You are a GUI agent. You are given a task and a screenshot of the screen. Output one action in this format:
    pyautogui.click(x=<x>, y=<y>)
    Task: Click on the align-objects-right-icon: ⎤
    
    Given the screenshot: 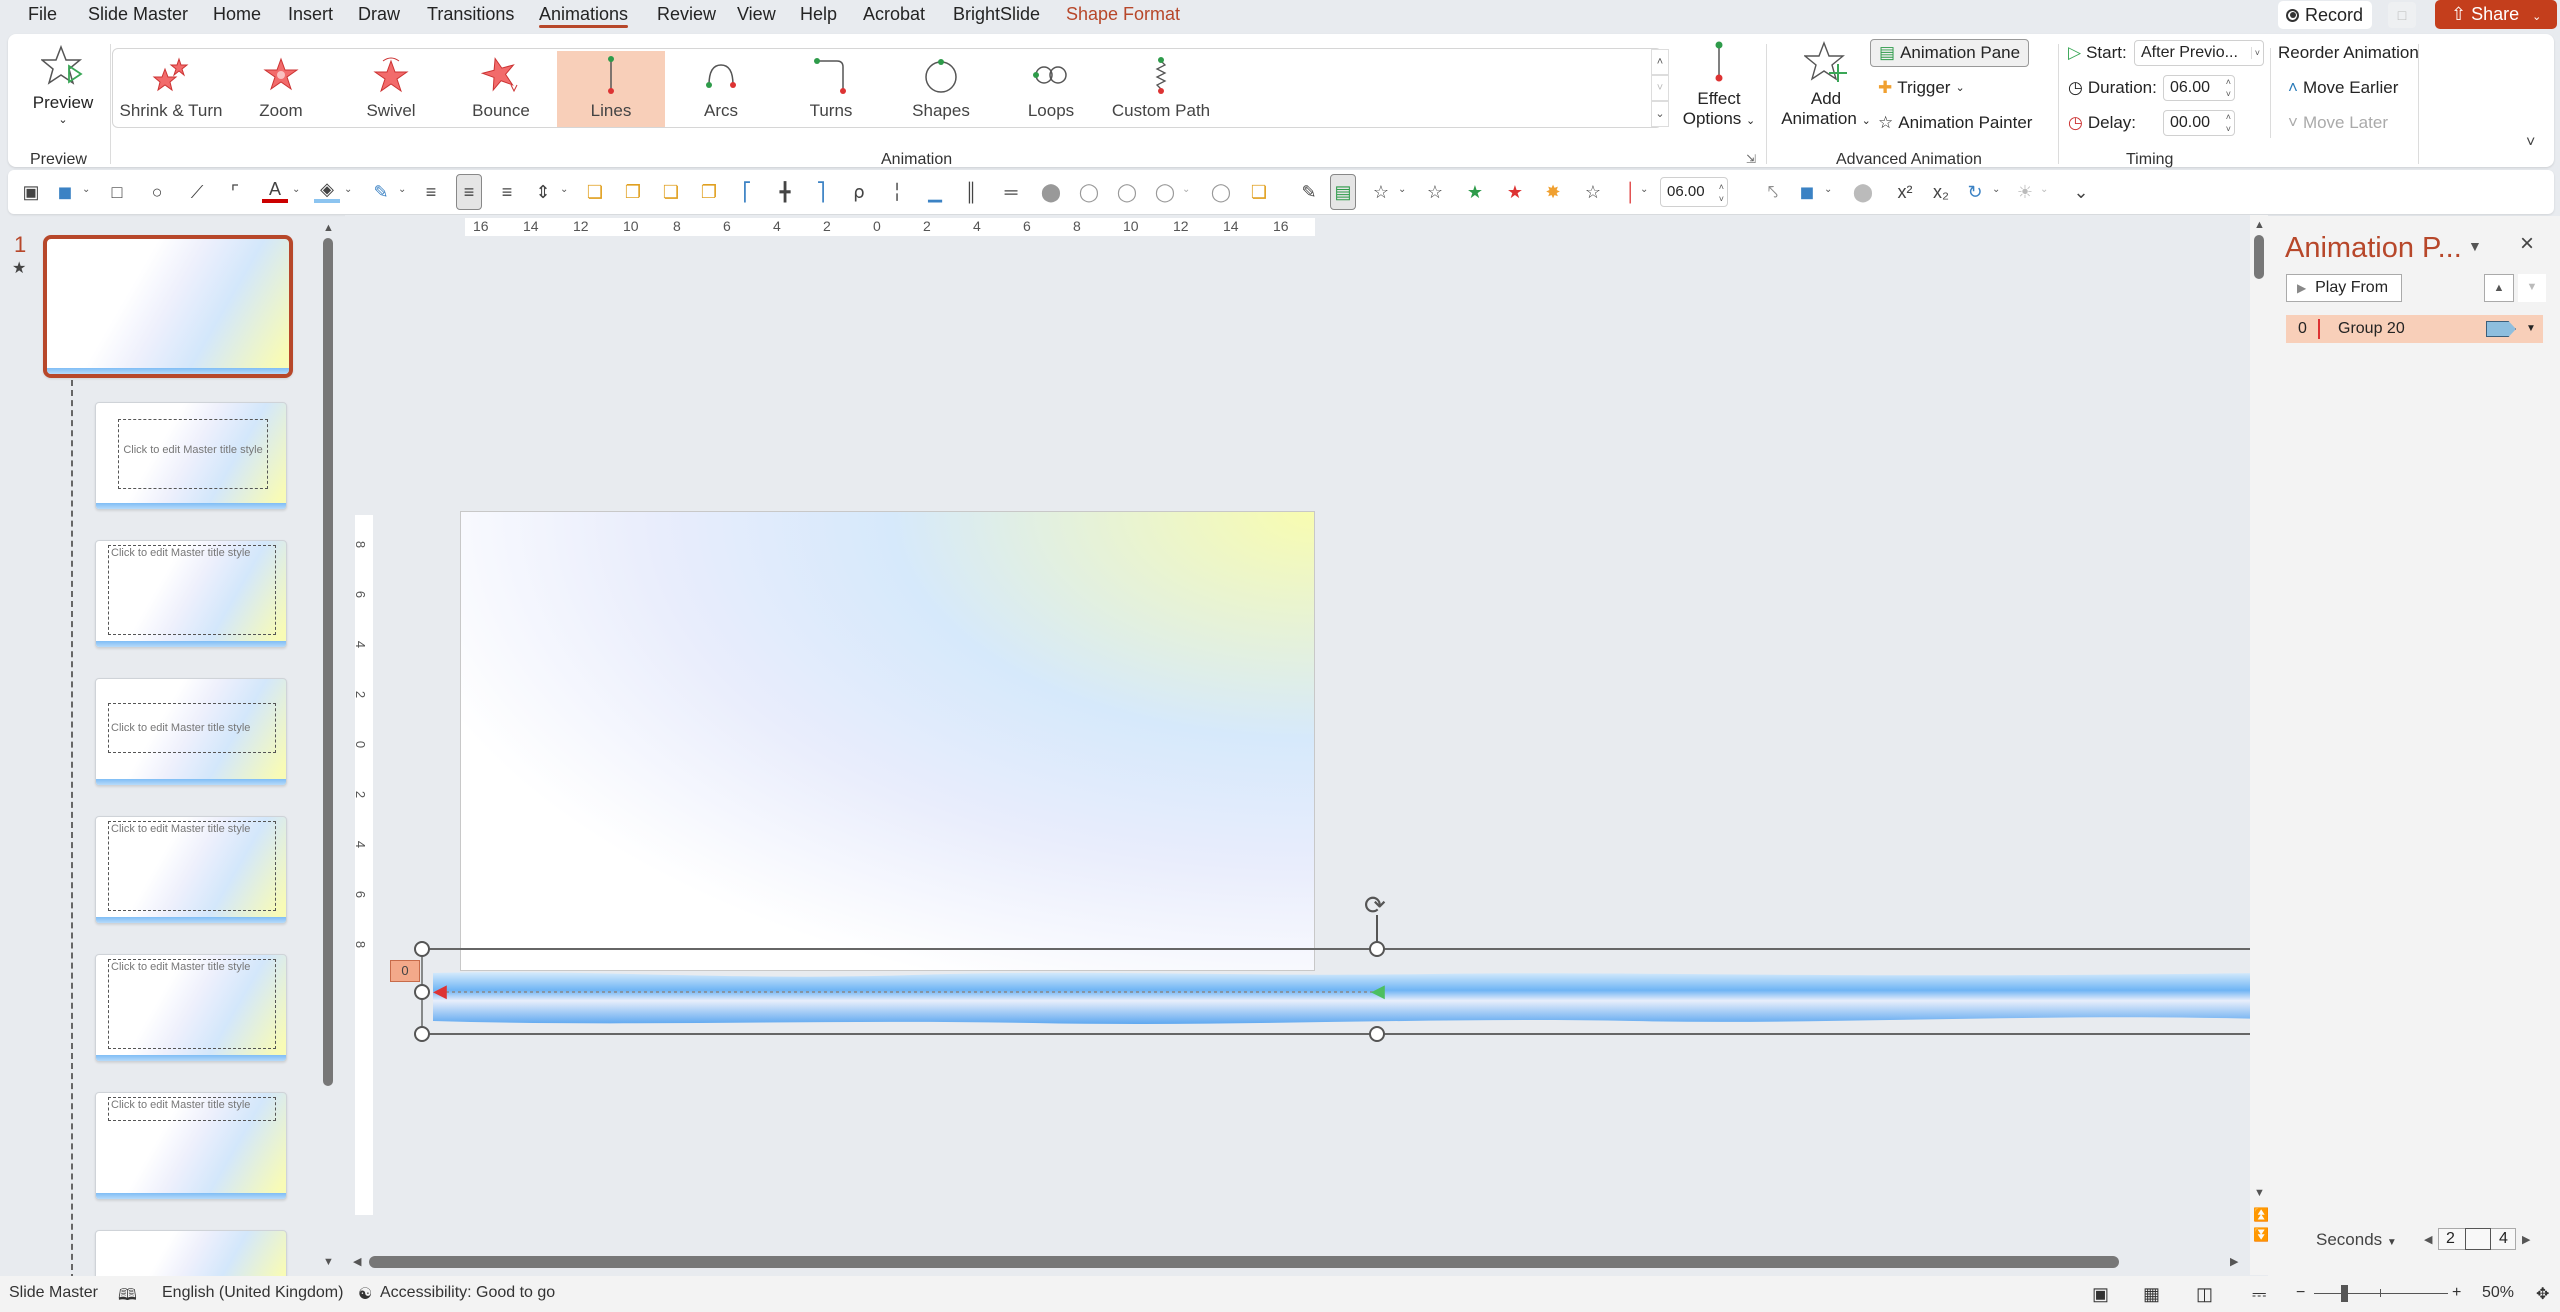 What is the action you would take?
    pyautogui.click(x=821, y=192)
    